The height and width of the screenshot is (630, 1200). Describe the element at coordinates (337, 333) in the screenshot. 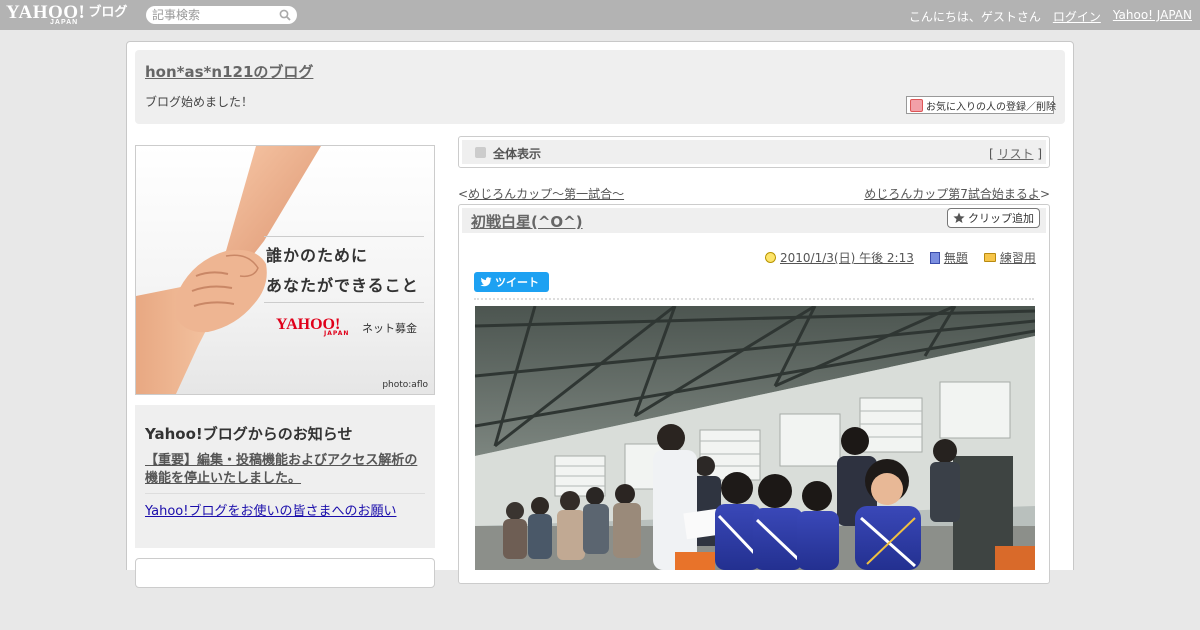

I see `ad-yahoo-logo-sub: JAPAN` at that location.